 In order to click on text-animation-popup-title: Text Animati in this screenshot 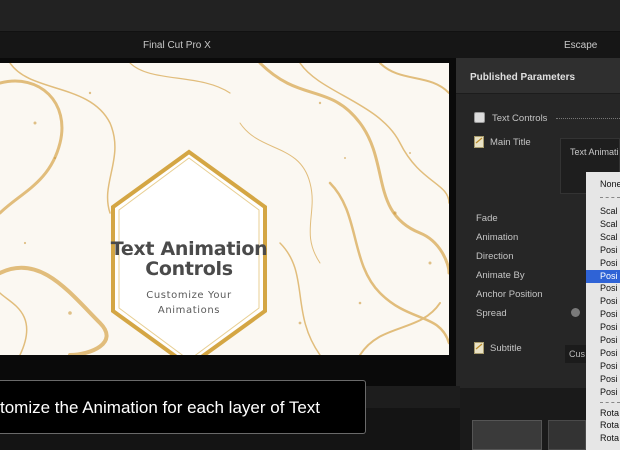, I will do `click(594, 152)`.